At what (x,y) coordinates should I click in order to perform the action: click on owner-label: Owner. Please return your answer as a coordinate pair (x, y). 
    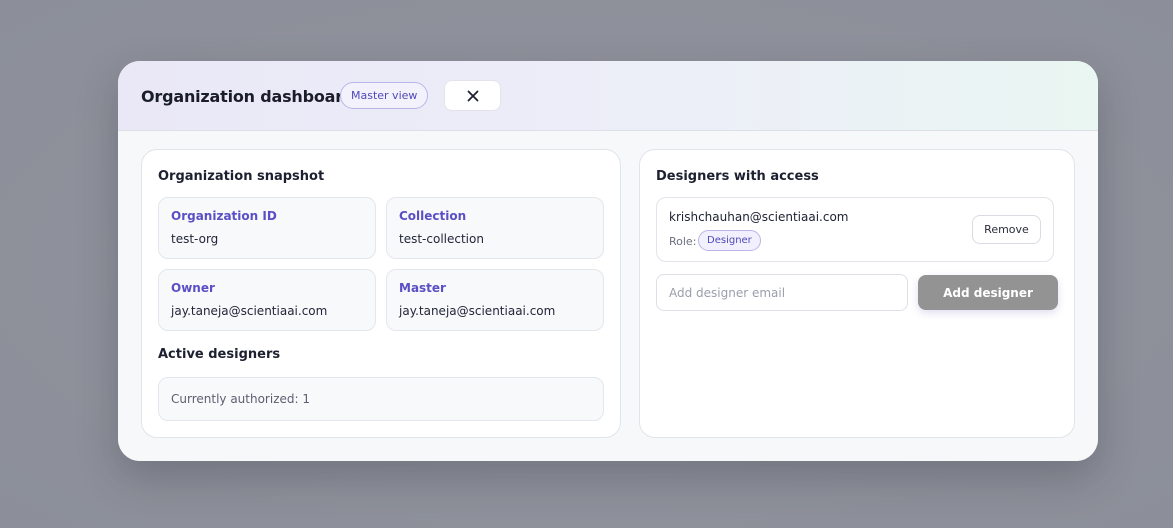
    Looking at the image, I should click on (193, 288).